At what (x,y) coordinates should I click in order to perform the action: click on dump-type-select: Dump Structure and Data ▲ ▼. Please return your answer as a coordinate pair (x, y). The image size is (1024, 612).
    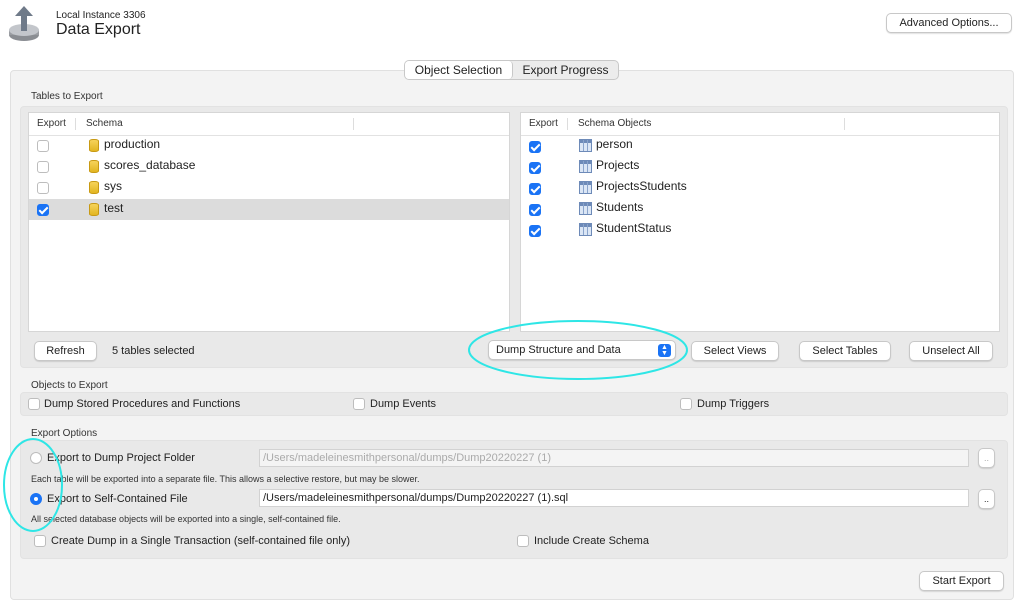
    Looking at the image, I should click on (582, 350).